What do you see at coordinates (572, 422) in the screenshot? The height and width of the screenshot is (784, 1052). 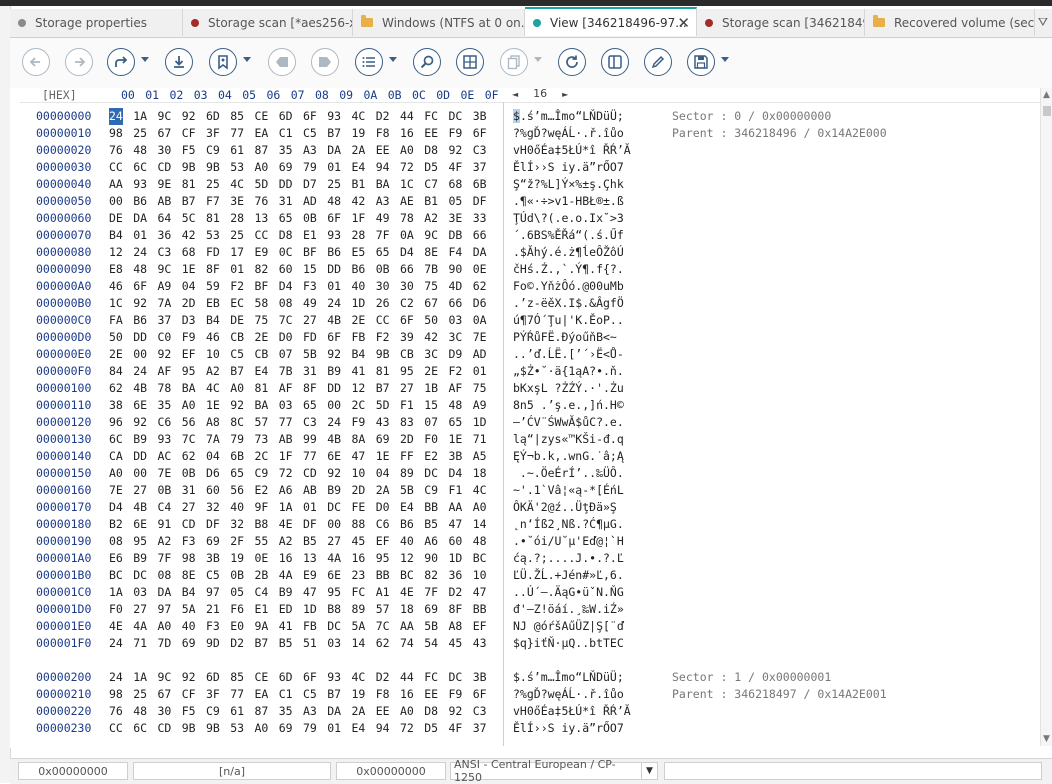 I see `text-row: –’ĆV¨ŚWwĂ$ůC?.e.` at bounding box center [572, 422].